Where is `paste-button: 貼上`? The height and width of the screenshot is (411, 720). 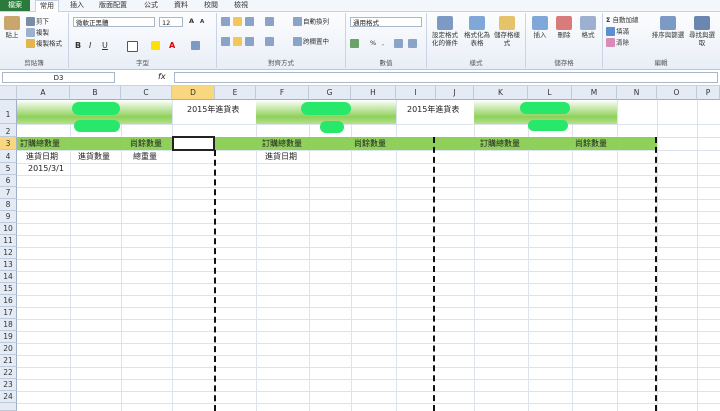
paste-button: 貼上 is located at coordinates (12, 27).